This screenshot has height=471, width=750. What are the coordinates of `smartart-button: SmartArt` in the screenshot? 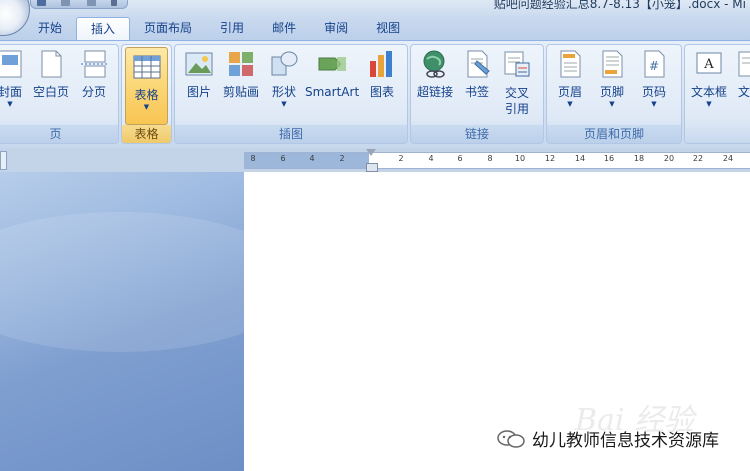 It's located at (332, 74).